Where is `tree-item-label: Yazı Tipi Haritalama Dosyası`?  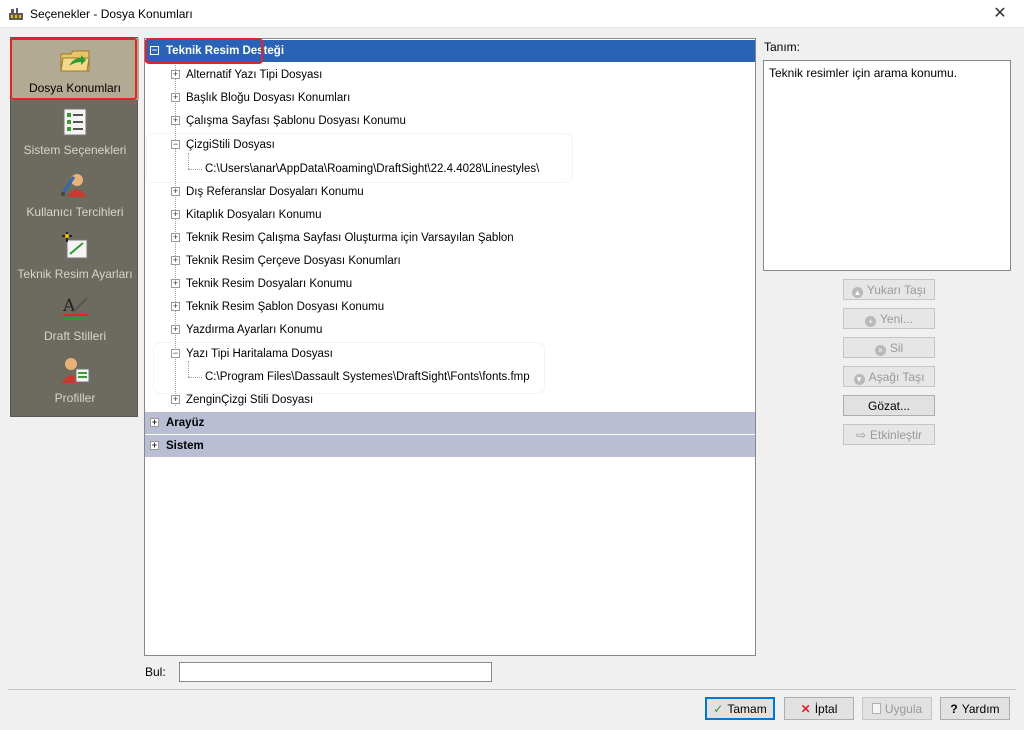
tree-item-label: Yazı Tipi Haritalama Dosyası is located at coordinates (259, 354).